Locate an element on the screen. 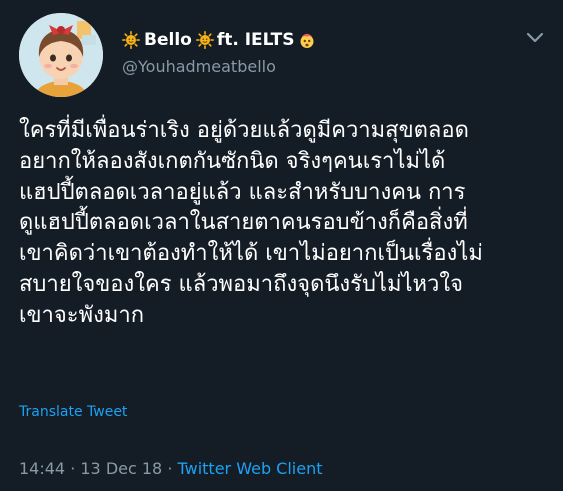 This screenshot has height=491, width=563. avatar is located at coordinates (61, 55).